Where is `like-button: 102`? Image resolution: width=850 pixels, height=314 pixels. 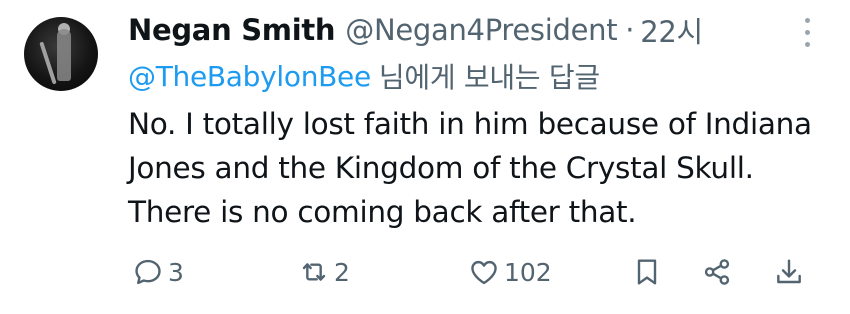 like-button: 102 is located at coordinates (510, 272).